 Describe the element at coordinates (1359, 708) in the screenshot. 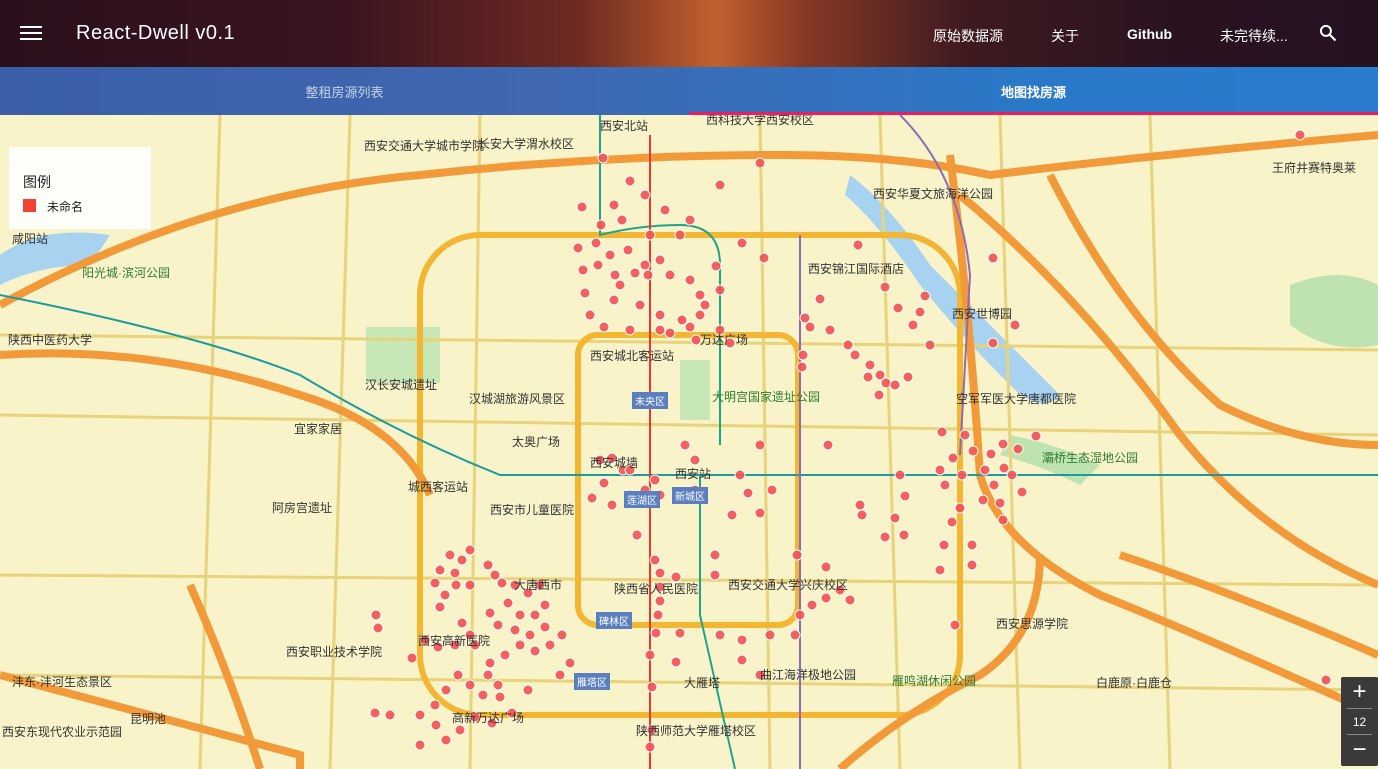

I see `divider` at that location.